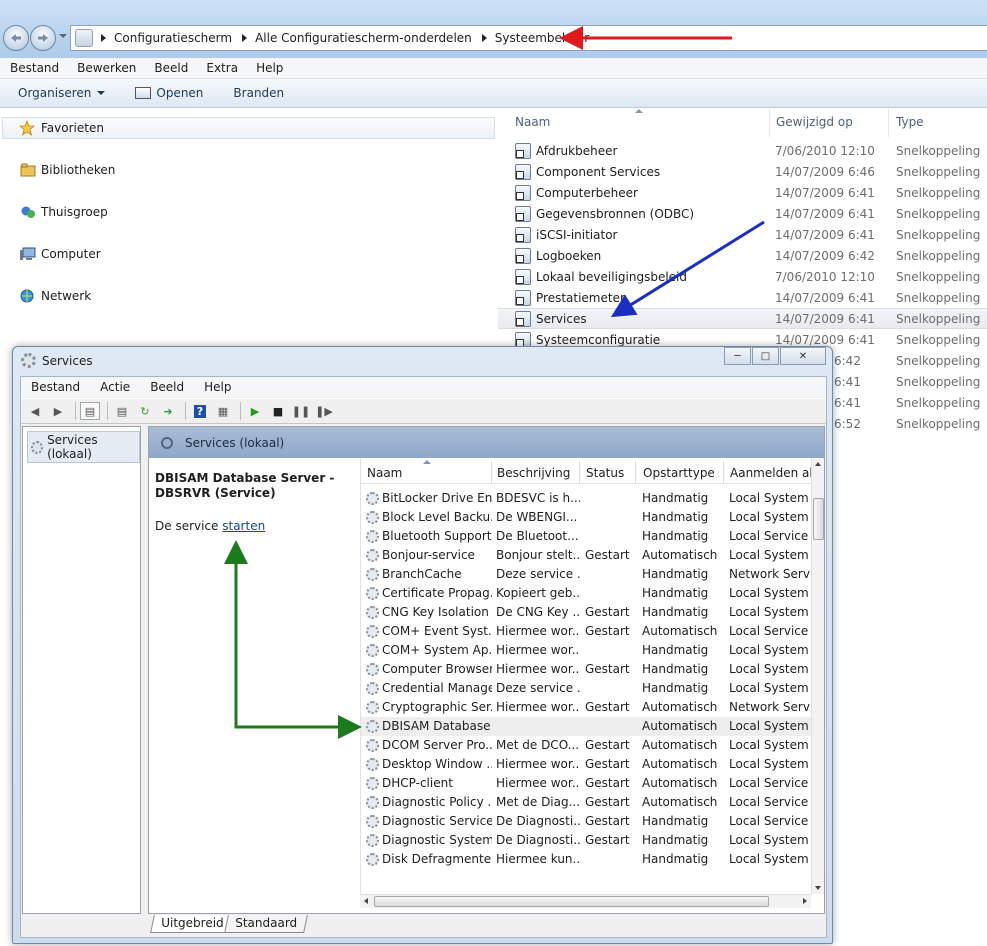  I want to click on nav-favorites: Favorieten, so click(248, 128).